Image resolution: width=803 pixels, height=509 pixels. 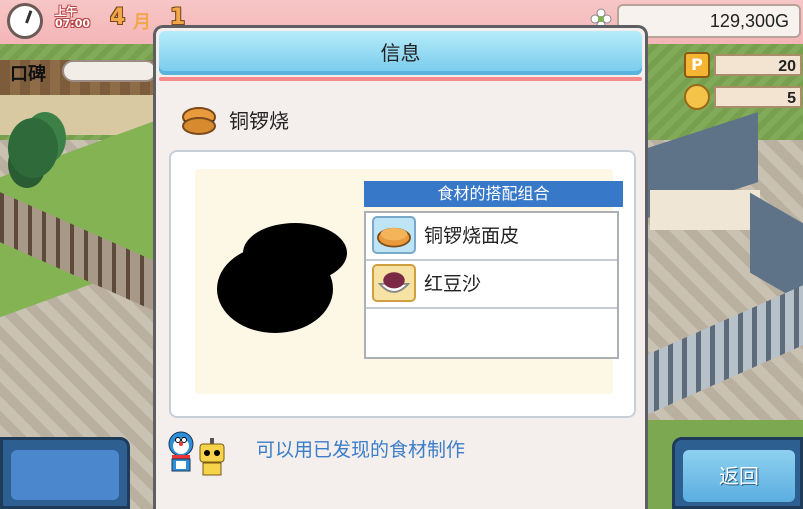 I want to click on undiscovered-silhouette, so click(x=282, y=278).